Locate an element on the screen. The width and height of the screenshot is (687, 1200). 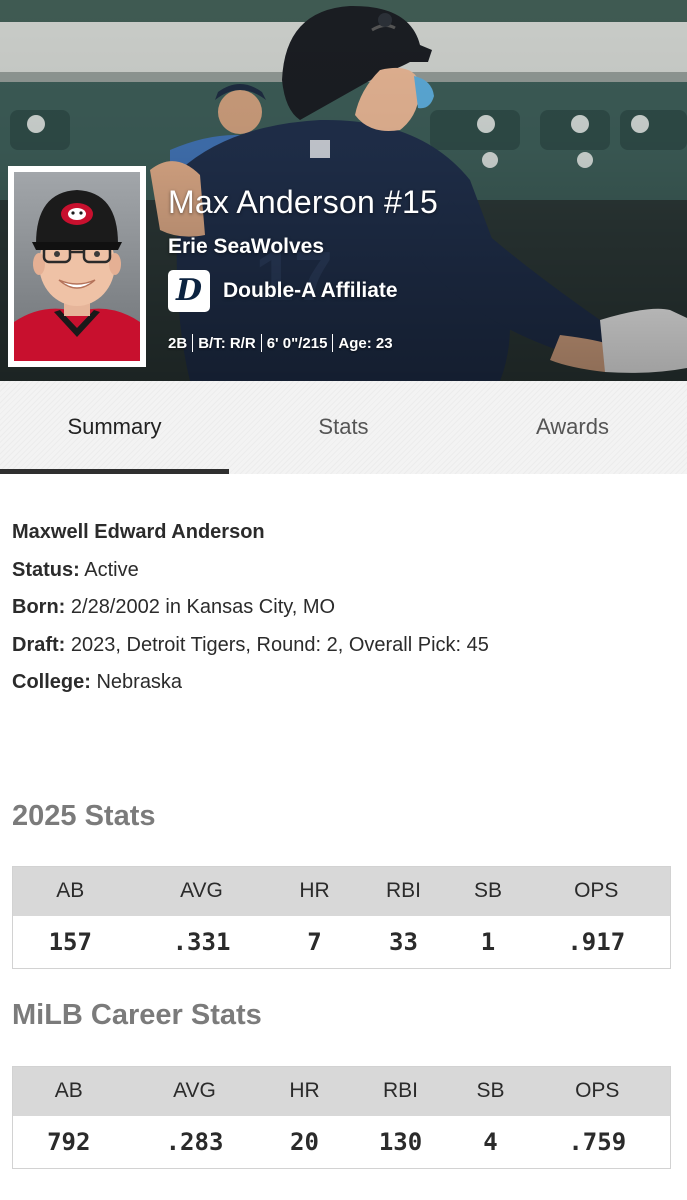
college-row: College: Nebraska is located at coordinates (342, 683).